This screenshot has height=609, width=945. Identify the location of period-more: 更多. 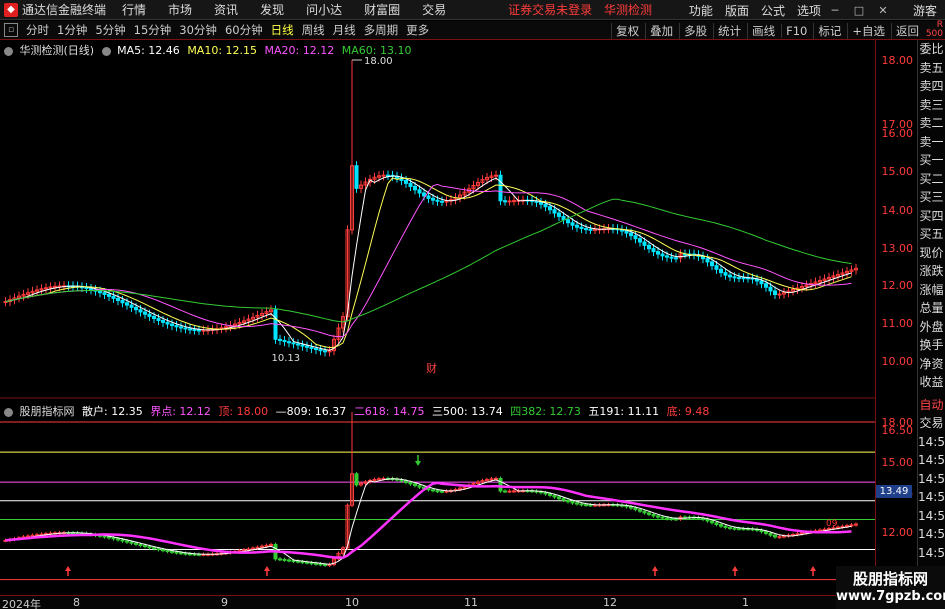
(417, 30).